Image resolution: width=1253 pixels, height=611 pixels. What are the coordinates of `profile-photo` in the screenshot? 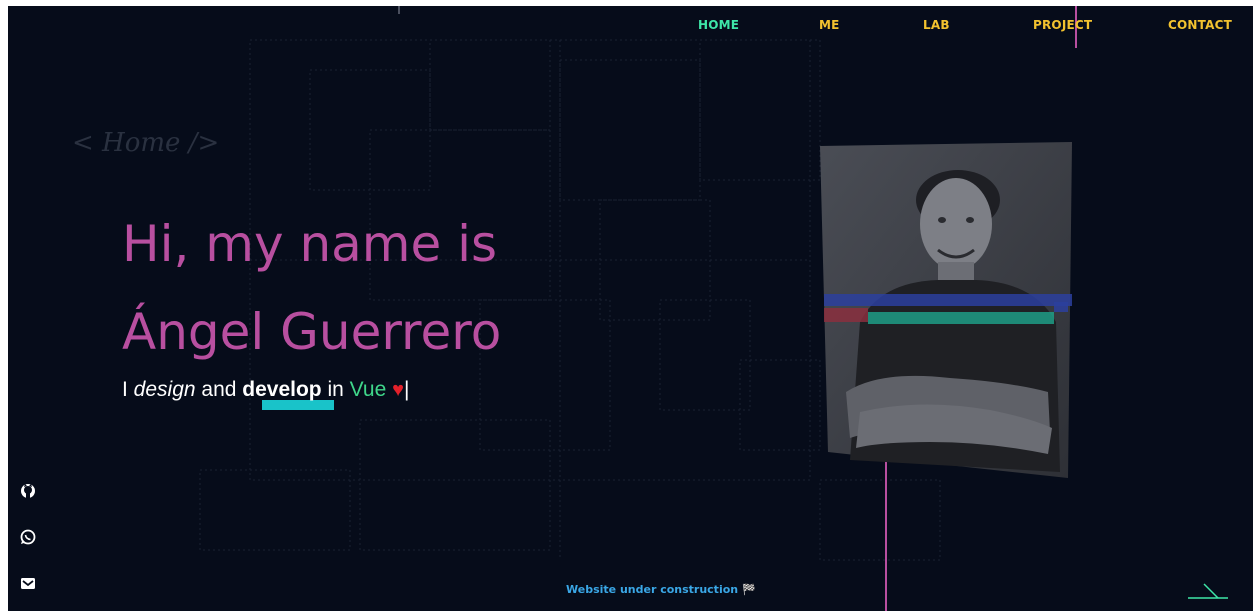 It's located at (946, 310).